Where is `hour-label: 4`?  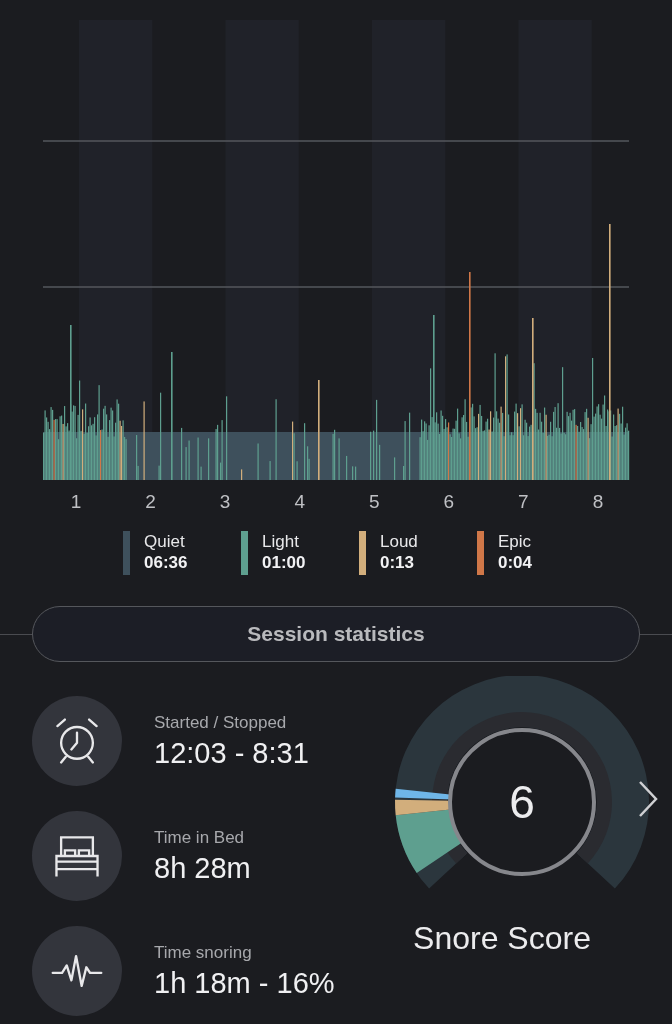 hour-label: 4 is located at coordinates (299, 502).